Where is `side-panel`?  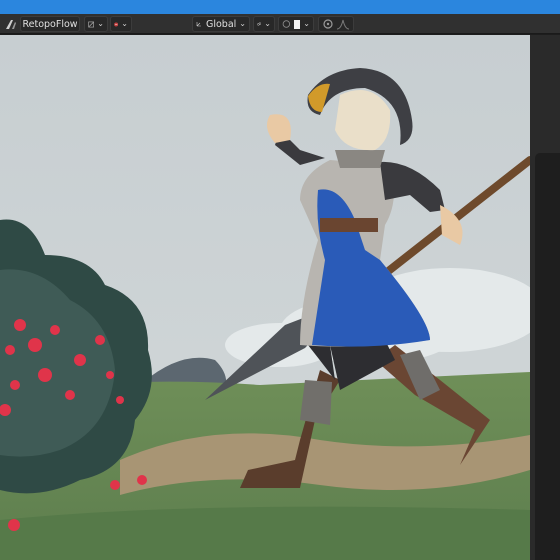
side-panel is located at coordinates (545, 297).